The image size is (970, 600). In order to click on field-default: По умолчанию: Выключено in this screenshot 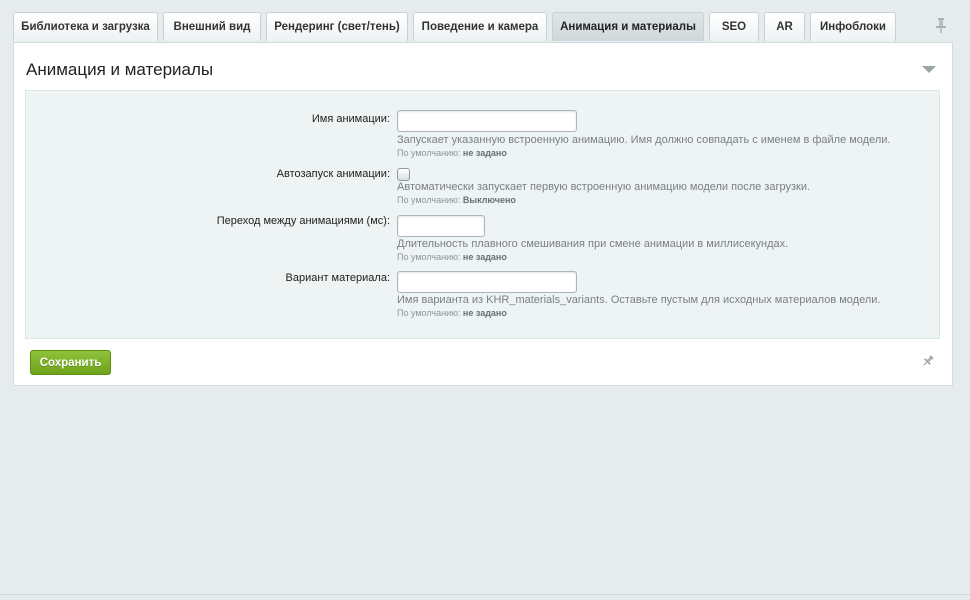, I will do `click(456, 200)`.